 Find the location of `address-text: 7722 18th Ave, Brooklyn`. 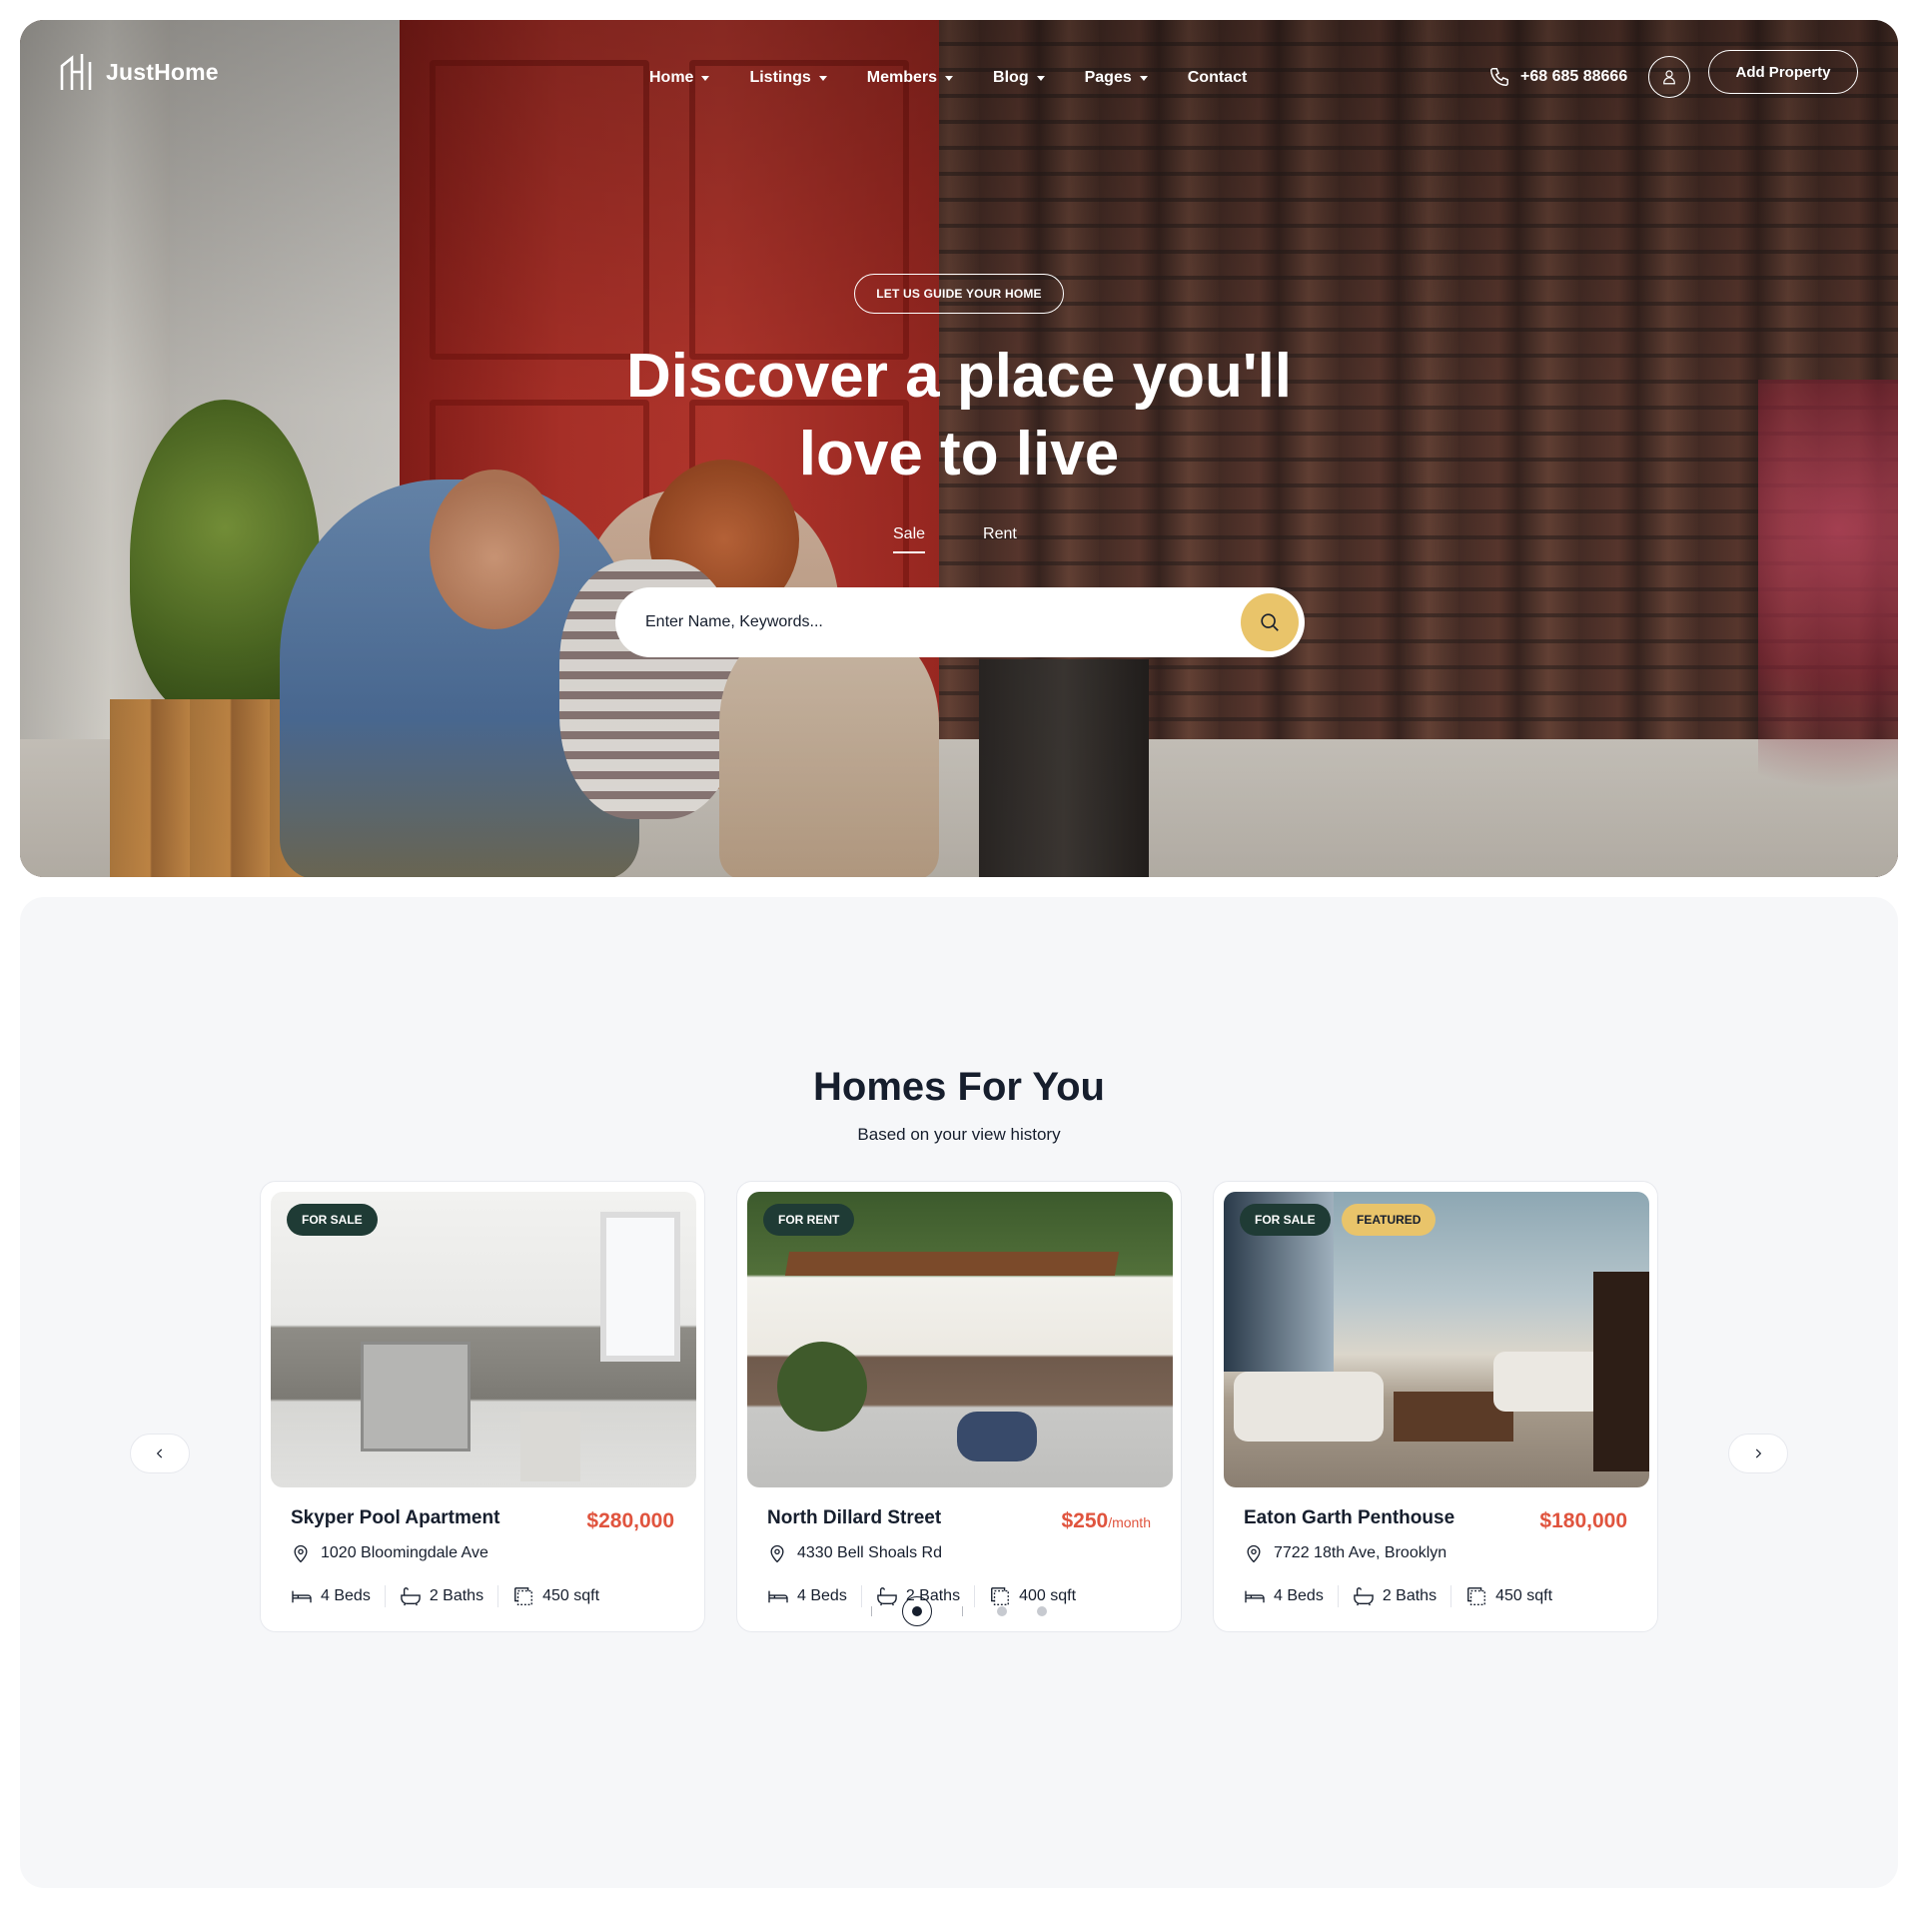

address-text: 7722 18th Ave, Brooklyn is located at coordinates (1360, 1552).